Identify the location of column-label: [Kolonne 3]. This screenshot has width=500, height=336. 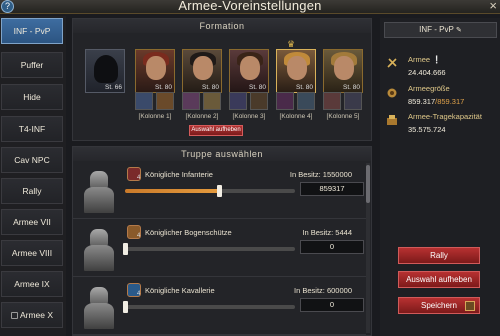
(249, 116).